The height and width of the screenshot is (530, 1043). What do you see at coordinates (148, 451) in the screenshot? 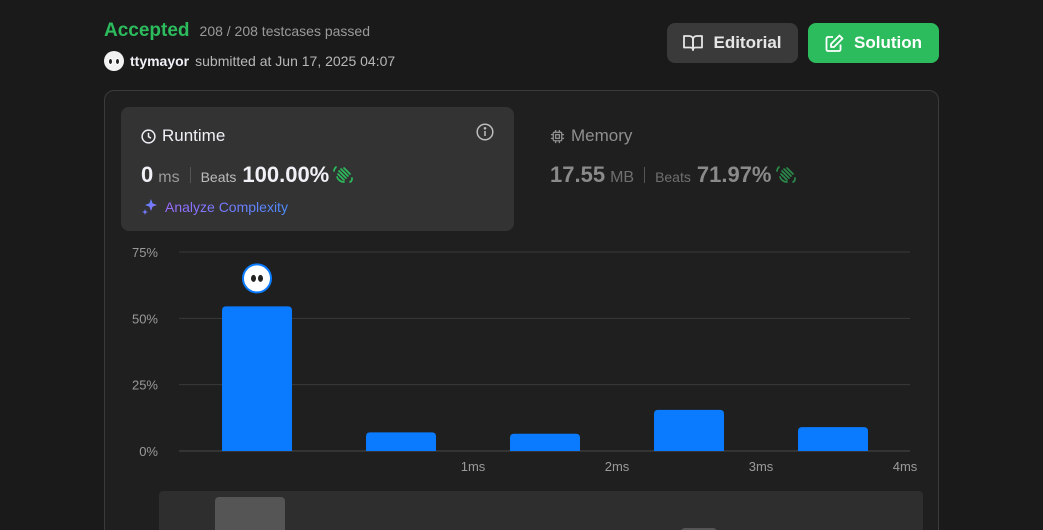
I see `y-tick-label: 0%` at bounding box center [148, 451].